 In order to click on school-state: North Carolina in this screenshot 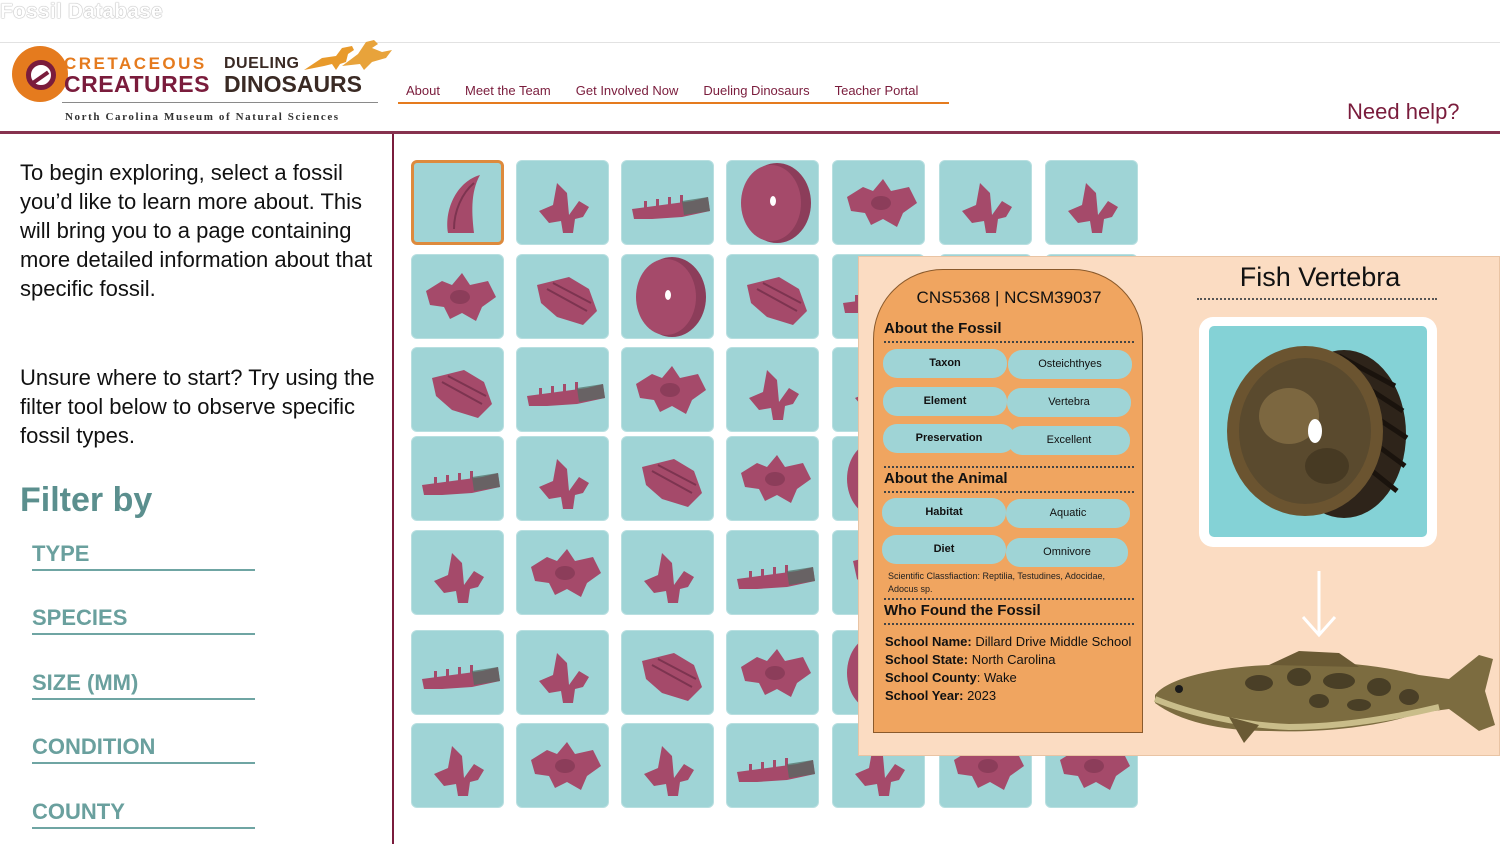, I will do `click(1013, 659)`.